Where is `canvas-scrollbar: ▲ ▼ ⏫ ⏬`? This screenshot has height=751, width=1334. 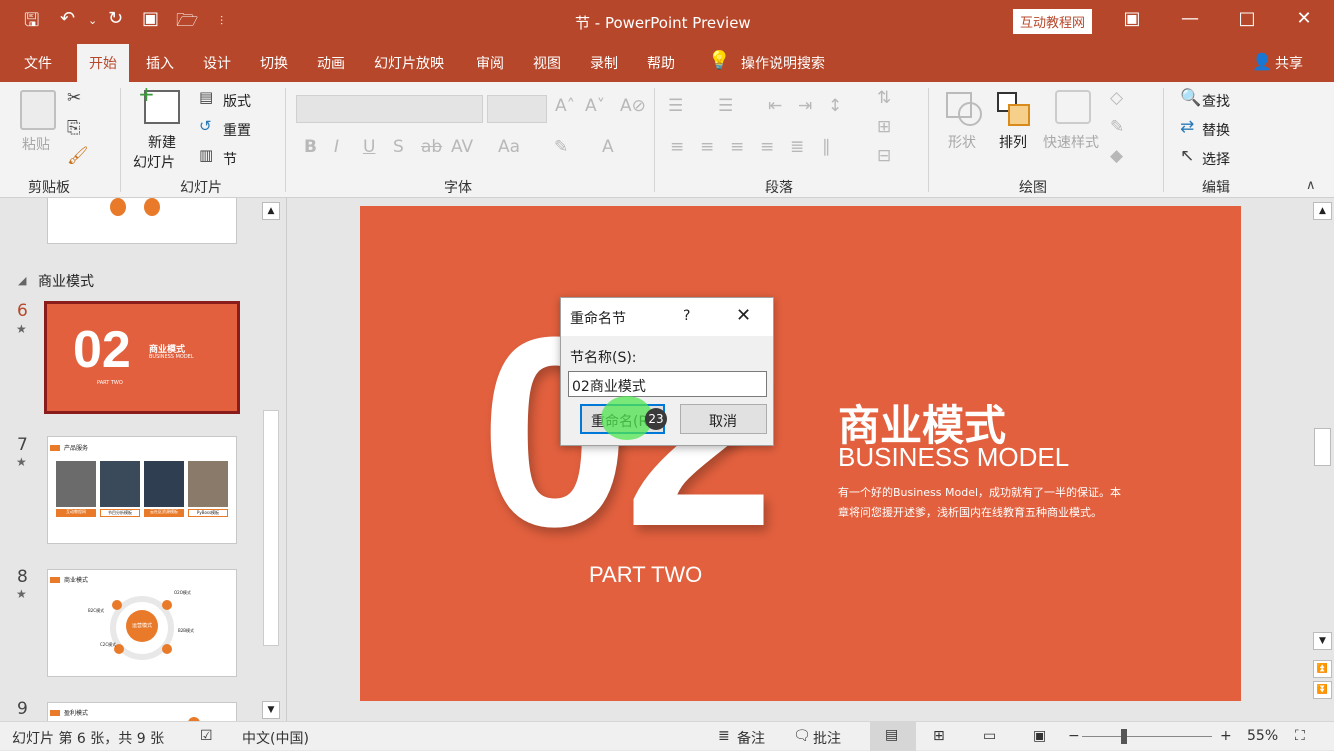
canvas-scrollbar: ▲ ▼ ⏫ ⏬ is located at coordinates (1322, 460).